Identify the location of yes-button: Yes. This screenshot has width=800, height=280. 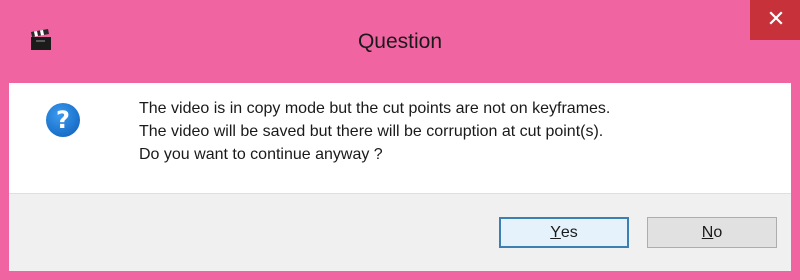
(564, 232).